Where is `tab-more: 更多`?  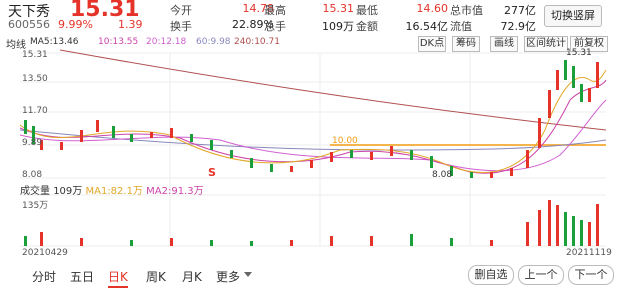
tab-more: 更多 is located at coordinates (228, 276).